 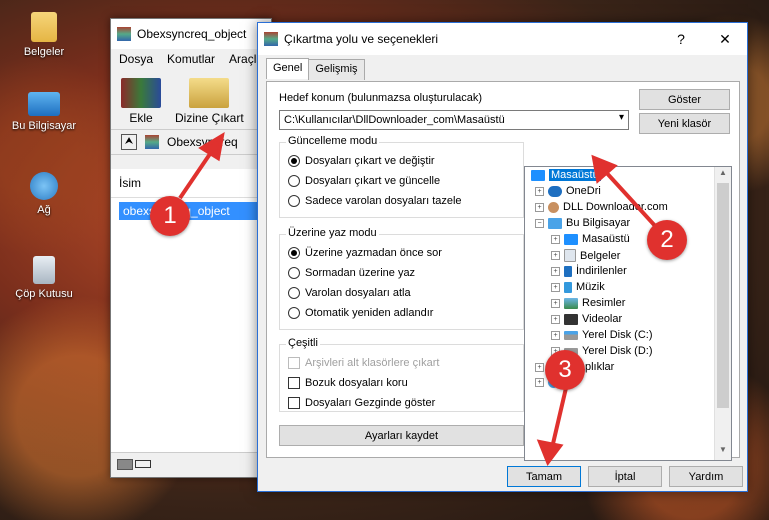 What do you see at coordinates (170, 216) in the screenshot?
I see `step-marker-1: 1` at bounding box center [170, 216].